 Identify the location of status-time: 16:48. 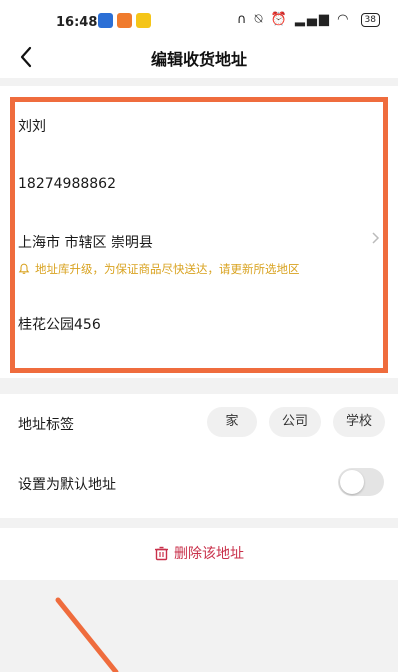
(77, 22).